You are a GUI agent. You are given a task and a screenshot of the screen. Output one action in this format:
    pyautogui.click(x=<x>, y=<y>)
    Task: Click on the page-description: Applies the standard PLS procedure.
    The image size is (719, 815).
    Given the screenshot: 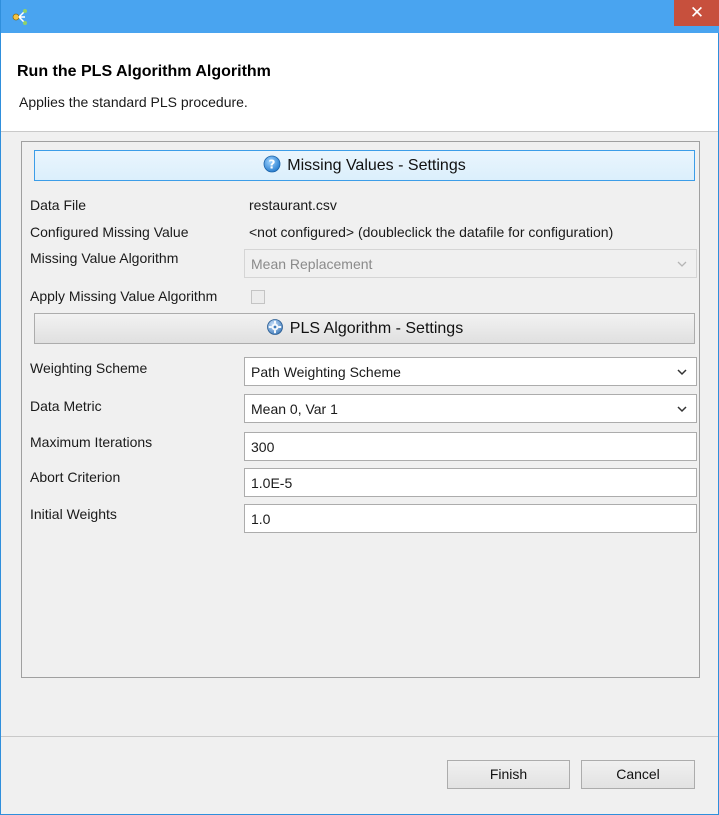 What is the action you would take?
    pyautogui.click(x=133, y=102)
    